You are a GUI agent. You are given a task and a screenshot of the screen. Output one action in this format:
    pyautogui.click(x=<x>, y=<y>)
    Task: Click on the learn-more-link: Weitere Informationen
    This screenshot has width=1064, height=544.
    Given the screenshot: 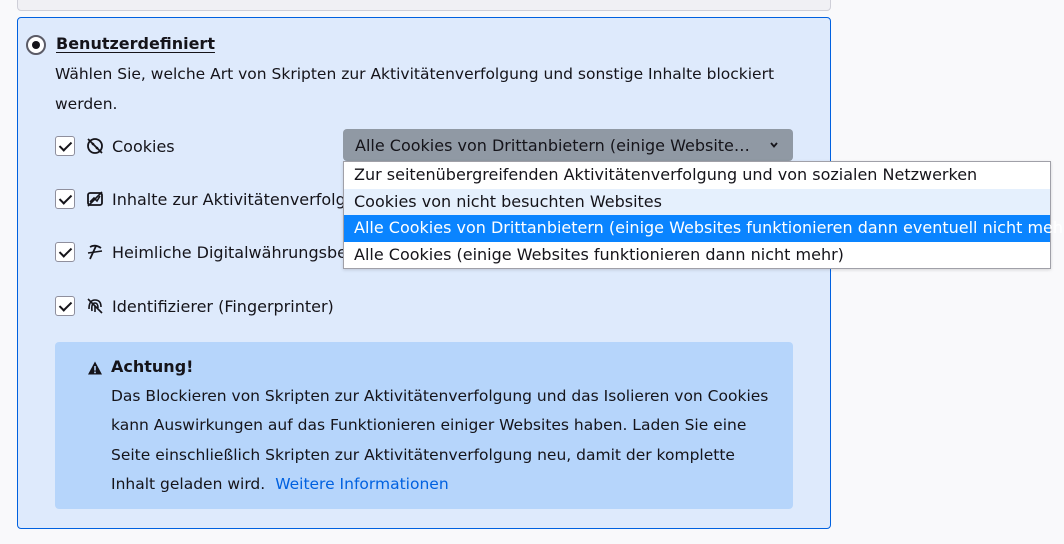 What is the action you would take?
    pyautogui.click(x=361, y=484)
    